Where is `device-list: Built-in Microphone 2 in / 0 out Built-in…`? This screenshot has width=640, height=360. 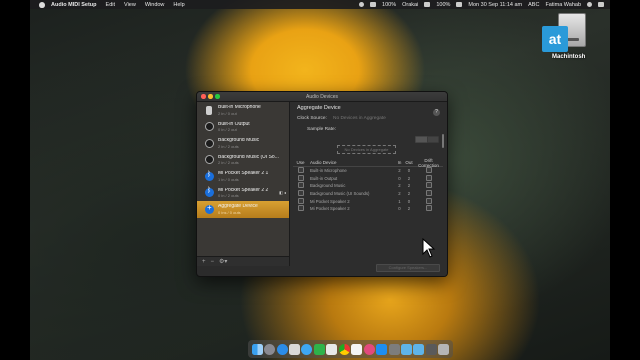
device-list: Built-in Microphone 2 in / 0 out Built-in… is located at coordinates (243, 184).